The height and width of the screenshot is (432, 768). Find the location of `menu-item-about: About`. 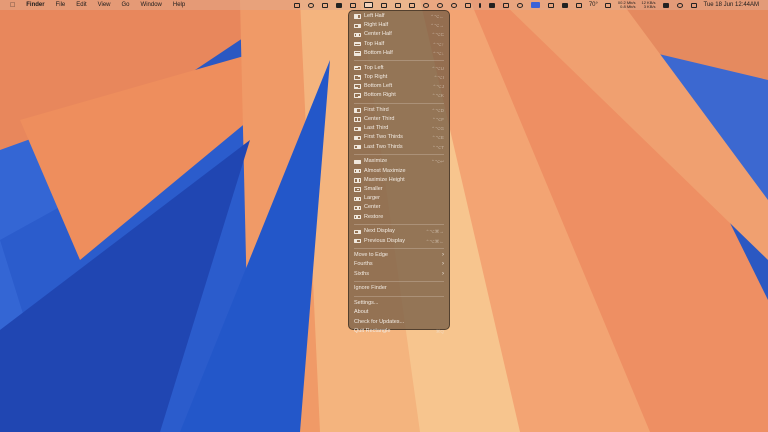

menu-item-about: About is located at coordinates (399, 312).